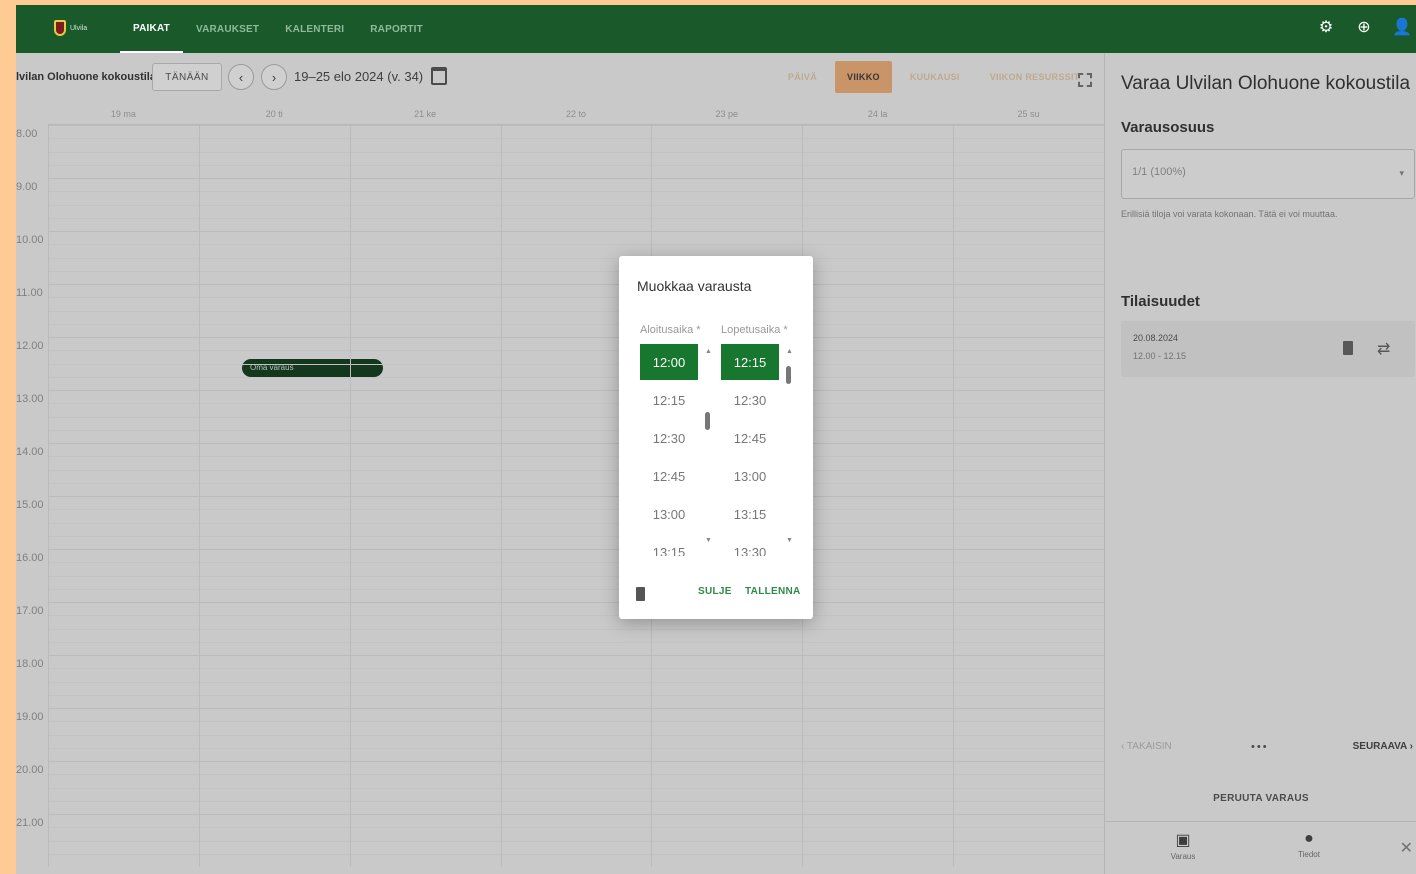 This screenshot has height=874, width=1416. I want to click on main-nav: PAIKAT VARAUKSET KALENTERI RAPORTIT, so click(278, 29).